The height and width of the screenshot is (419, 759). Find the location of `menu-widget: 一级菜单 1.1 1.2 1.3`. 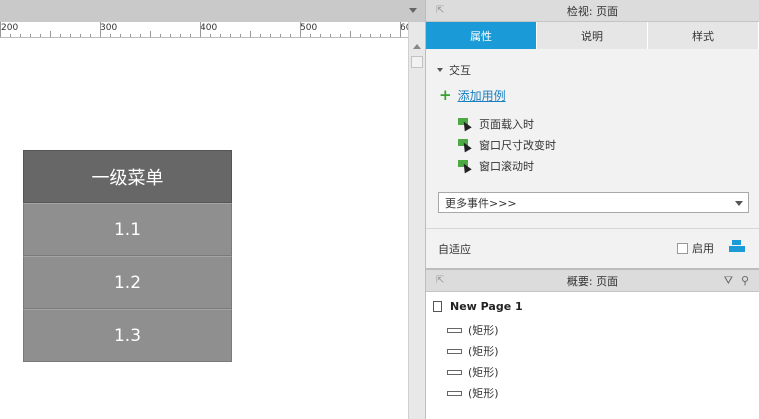

menu-widget: 一级菜单 1.1 1.2 1.3 is located at coordinates (127, 256).